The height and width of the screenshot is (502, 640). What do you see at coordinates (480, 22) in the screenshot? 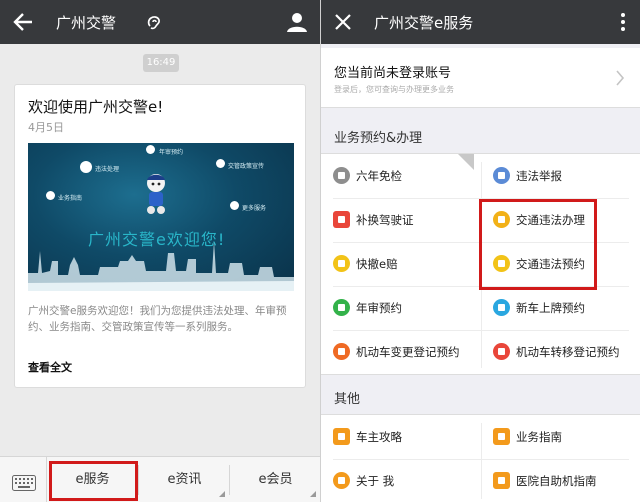
I see `service-header: 广州交警e服务` at bounding box center [480, 22].